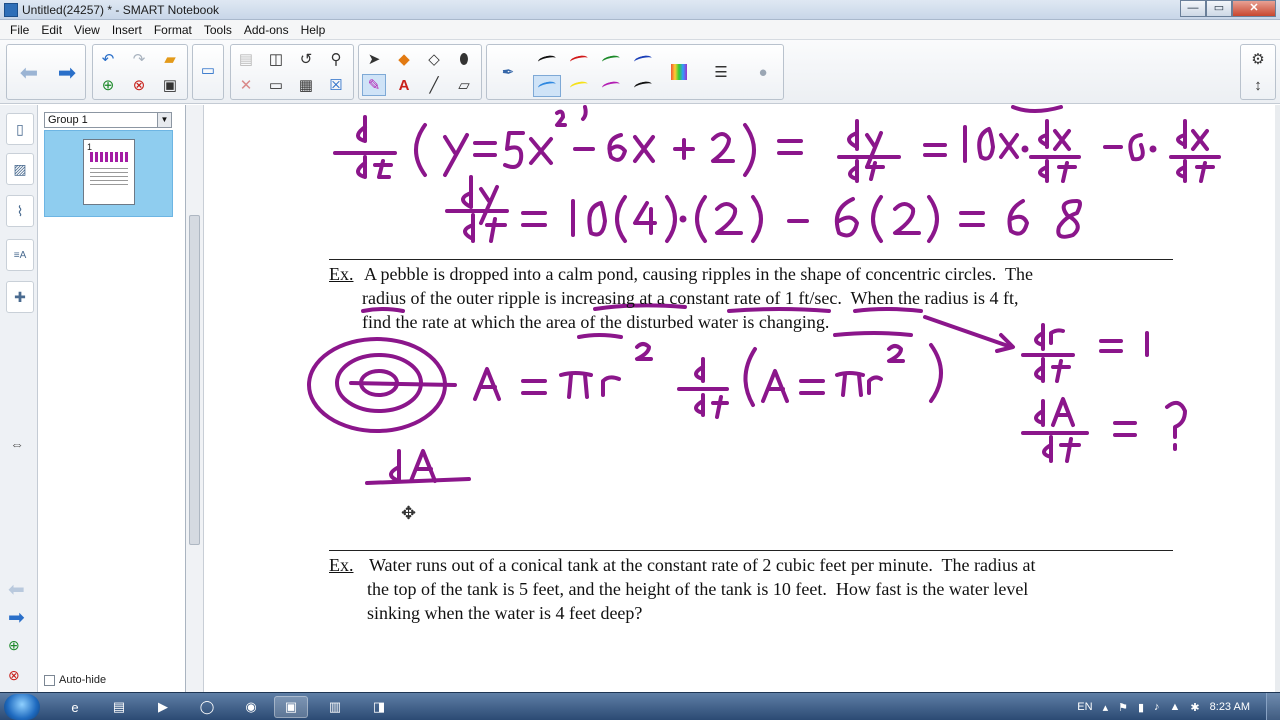 The width and height of the screenshot is (1280, 720). I want to click on color-palette-button, so click(679, 72).